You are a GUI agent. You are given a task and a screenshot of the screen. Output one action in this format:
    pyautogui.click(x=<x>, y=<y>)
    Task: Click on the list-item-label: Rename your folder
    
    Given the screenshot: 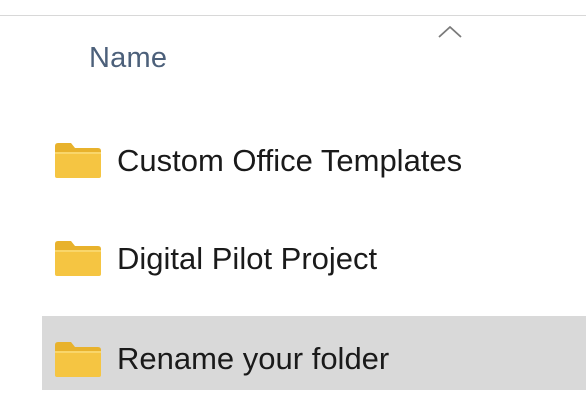 What is the action you would take?
    pyautogui.click(x=253, y=358)
    